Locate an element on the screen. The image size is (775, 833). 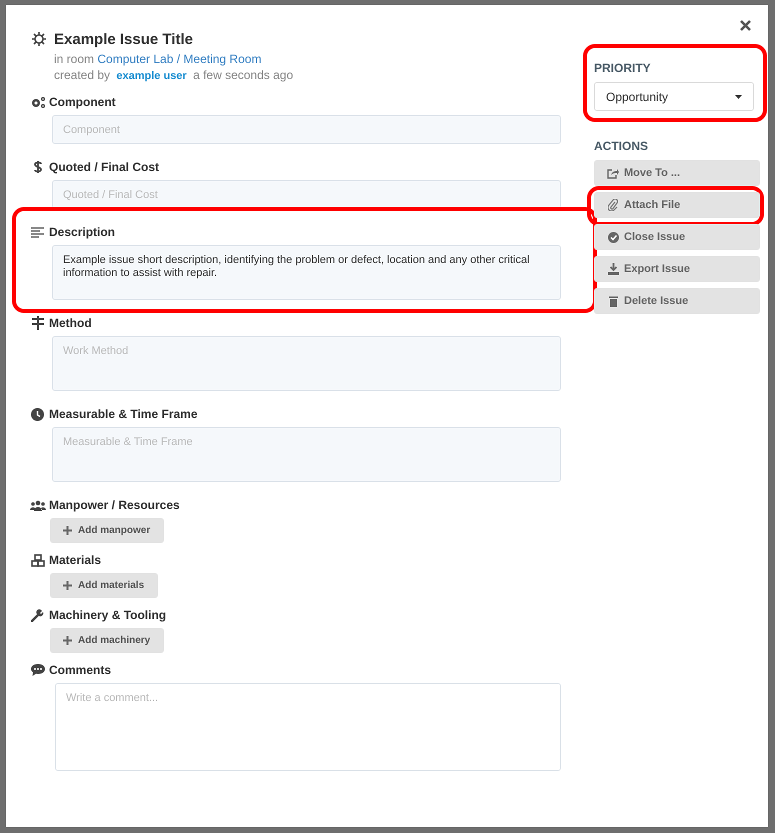
add-button: Add manpower is located at coordinates (107, 530).